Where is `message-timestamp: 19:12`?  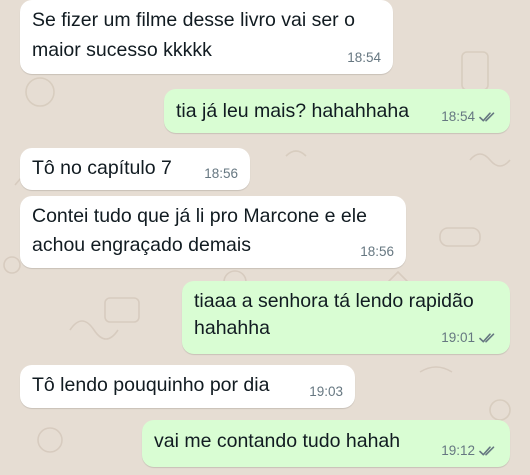 message-timestamp: 19:12 is located at coordinates (458, 450).